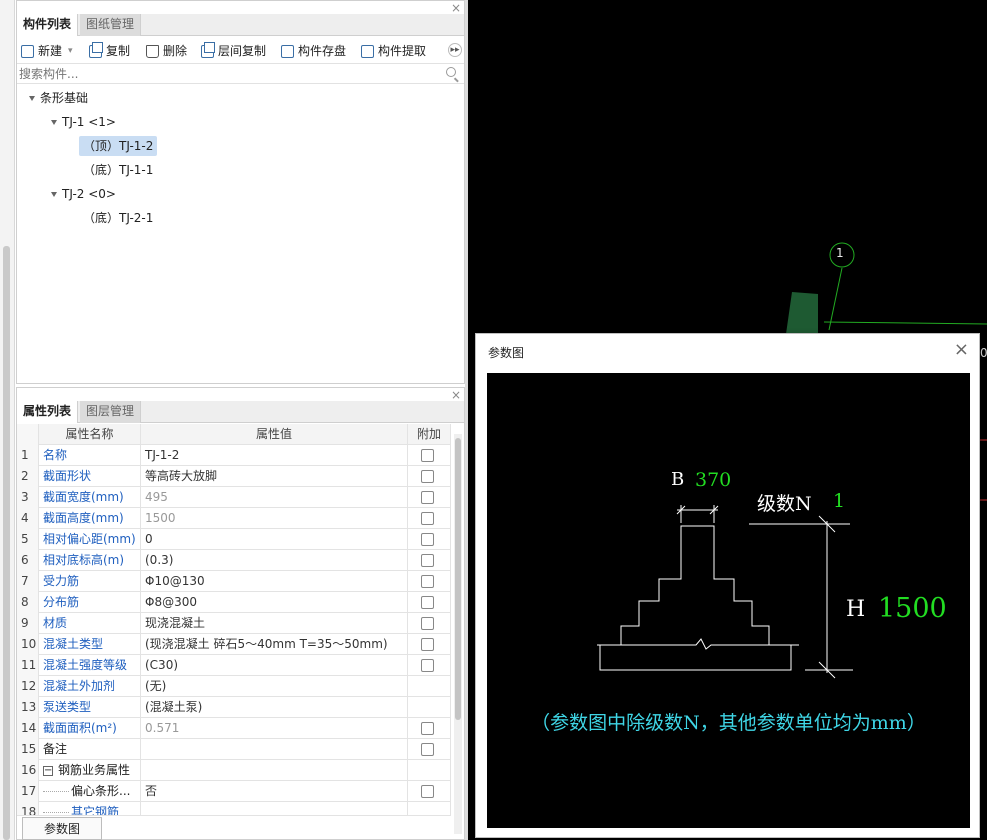 This screenshot has width=987, height=840. I want to click on new-dropdown-icon: ▾, so click(70, 51).